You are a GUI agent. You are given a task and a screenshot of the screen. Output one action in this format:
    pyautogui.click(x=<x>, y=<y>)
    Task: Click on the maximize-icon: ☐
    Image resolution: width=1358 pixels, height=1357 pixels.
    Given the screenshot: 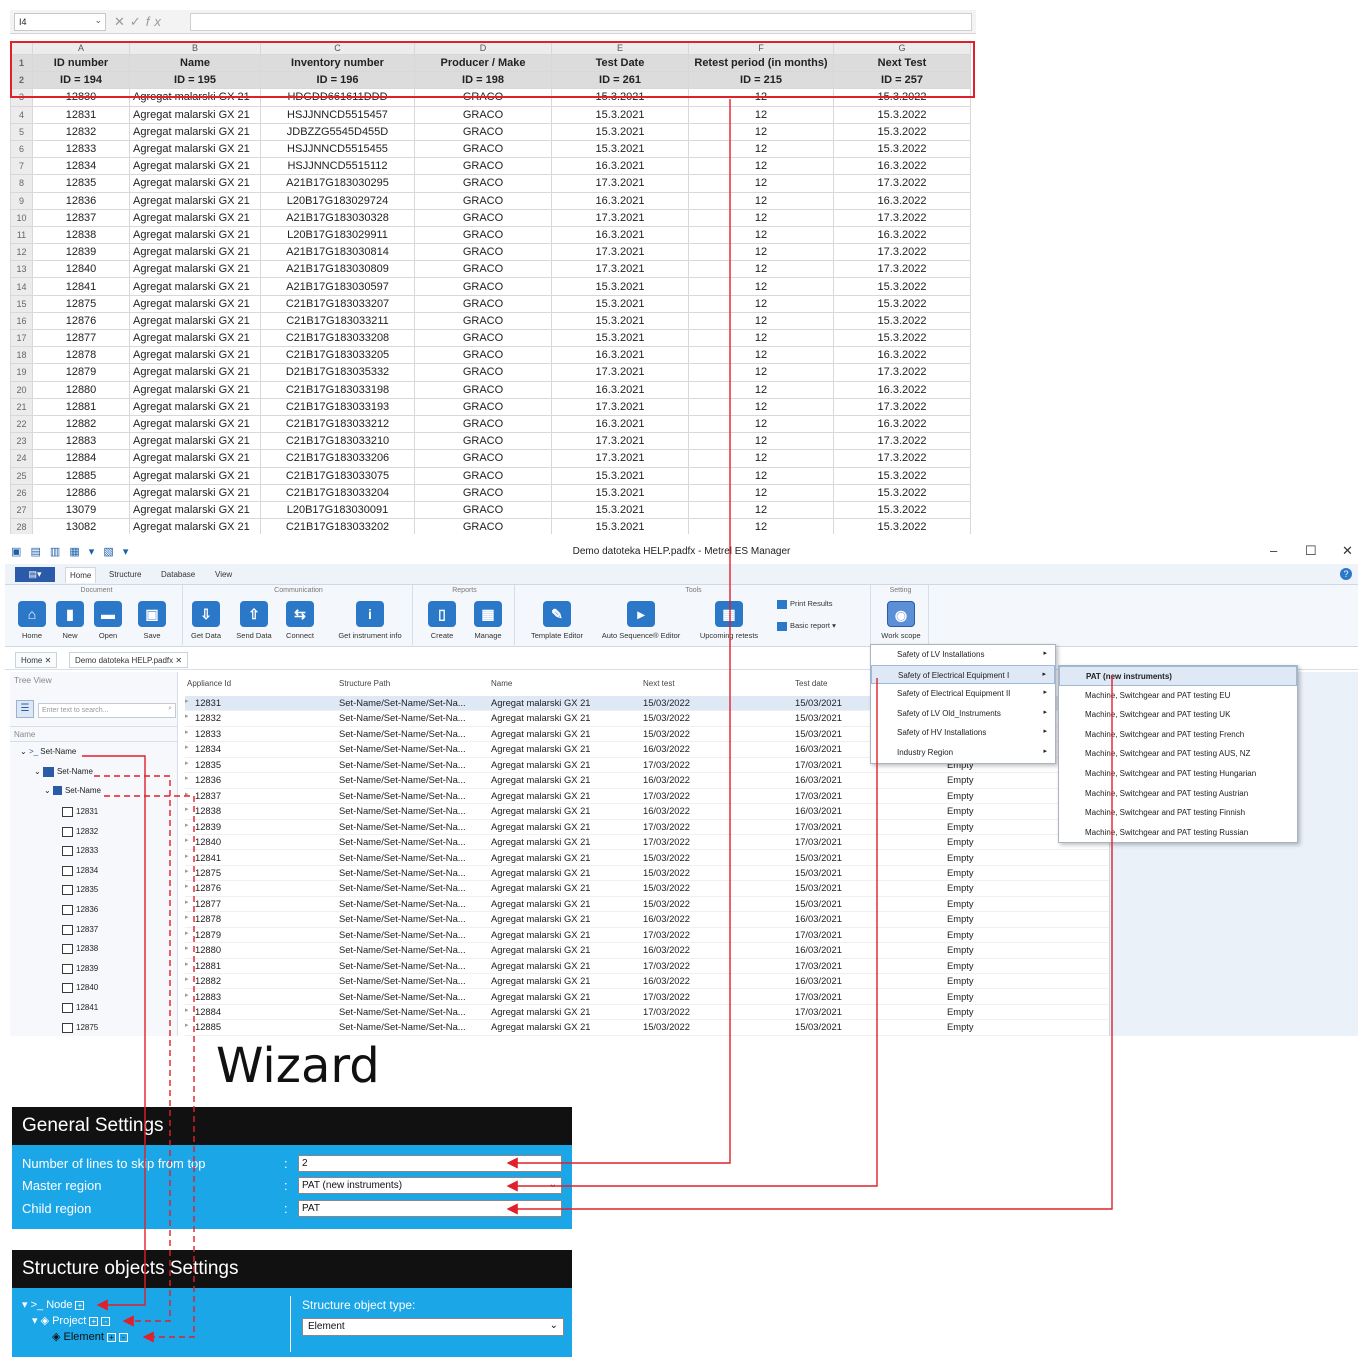 What is the action you would take?
    pyautogui.click(x=1311, y=551)
    